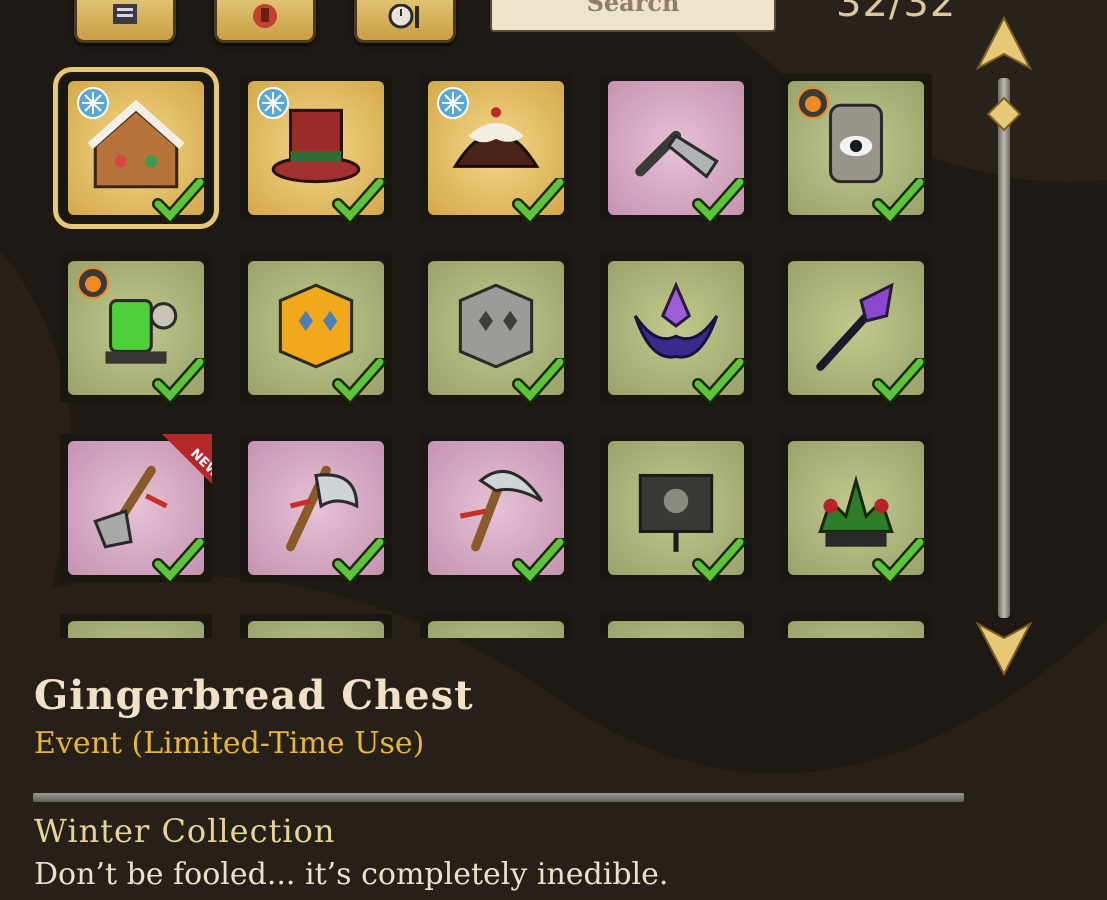 The width and height of the screenshot is (1107, 900). What do you see at coordinates (896, 13) in the screenshot?
I see `item-counter: 32/32` at bounding box center [896, 13].